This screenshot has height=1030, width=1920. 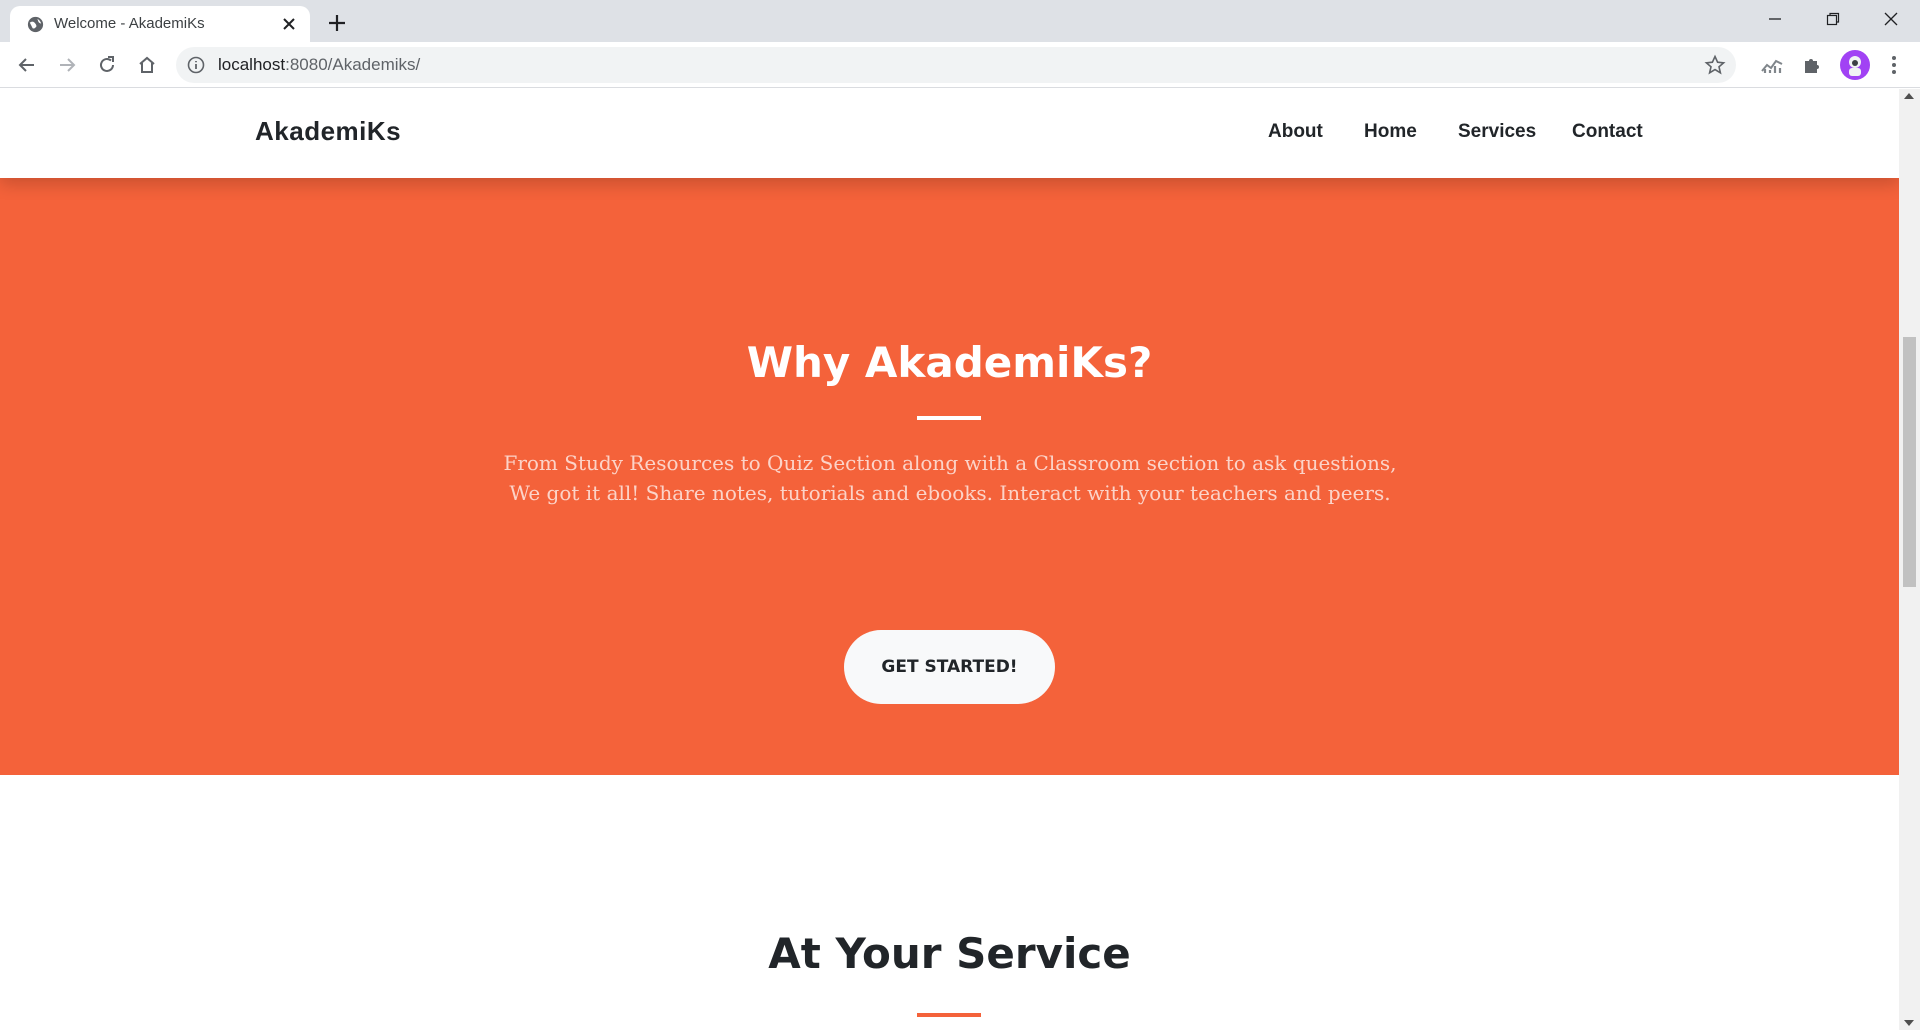 I want to click on reload-icon, so click(x=107, y=64).